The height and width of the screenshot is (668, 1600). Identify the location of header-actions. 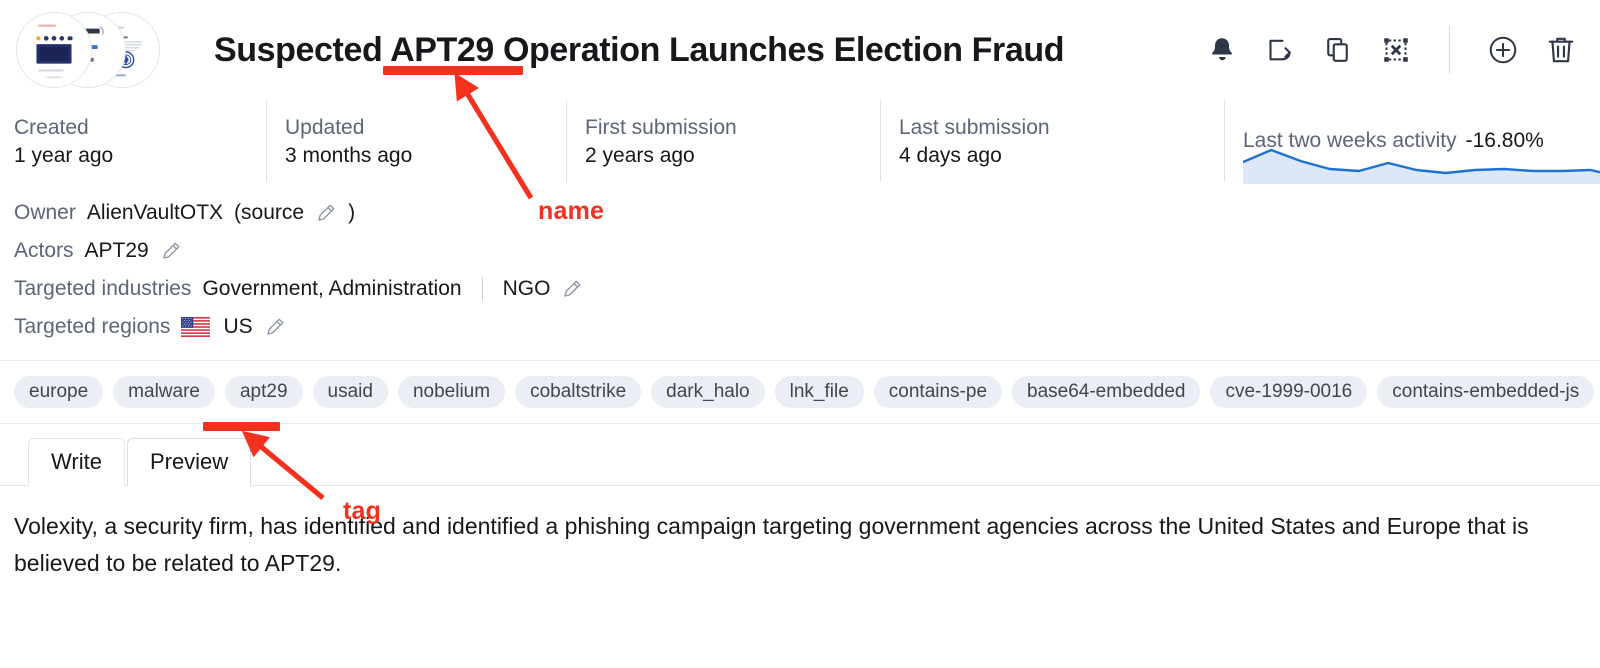
(1395, 50).